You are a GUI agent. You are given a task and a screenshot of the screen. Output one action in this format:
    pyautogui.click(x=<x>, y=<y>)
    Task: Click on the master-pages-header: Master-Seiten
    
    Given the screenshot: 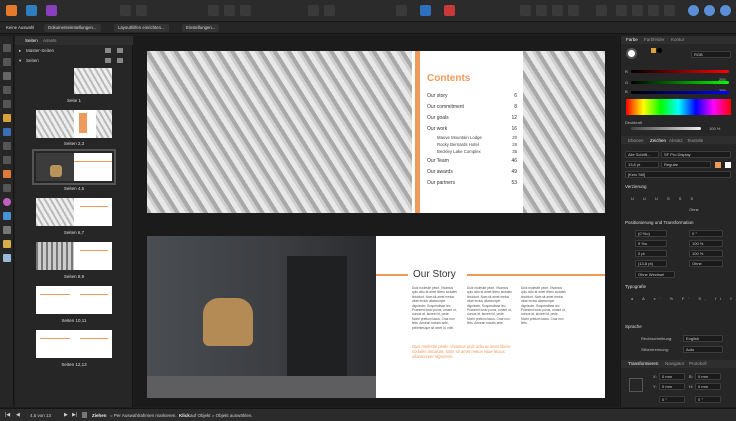 What is the action you would take?
    pyautogui.click(x=40, y=50)
    